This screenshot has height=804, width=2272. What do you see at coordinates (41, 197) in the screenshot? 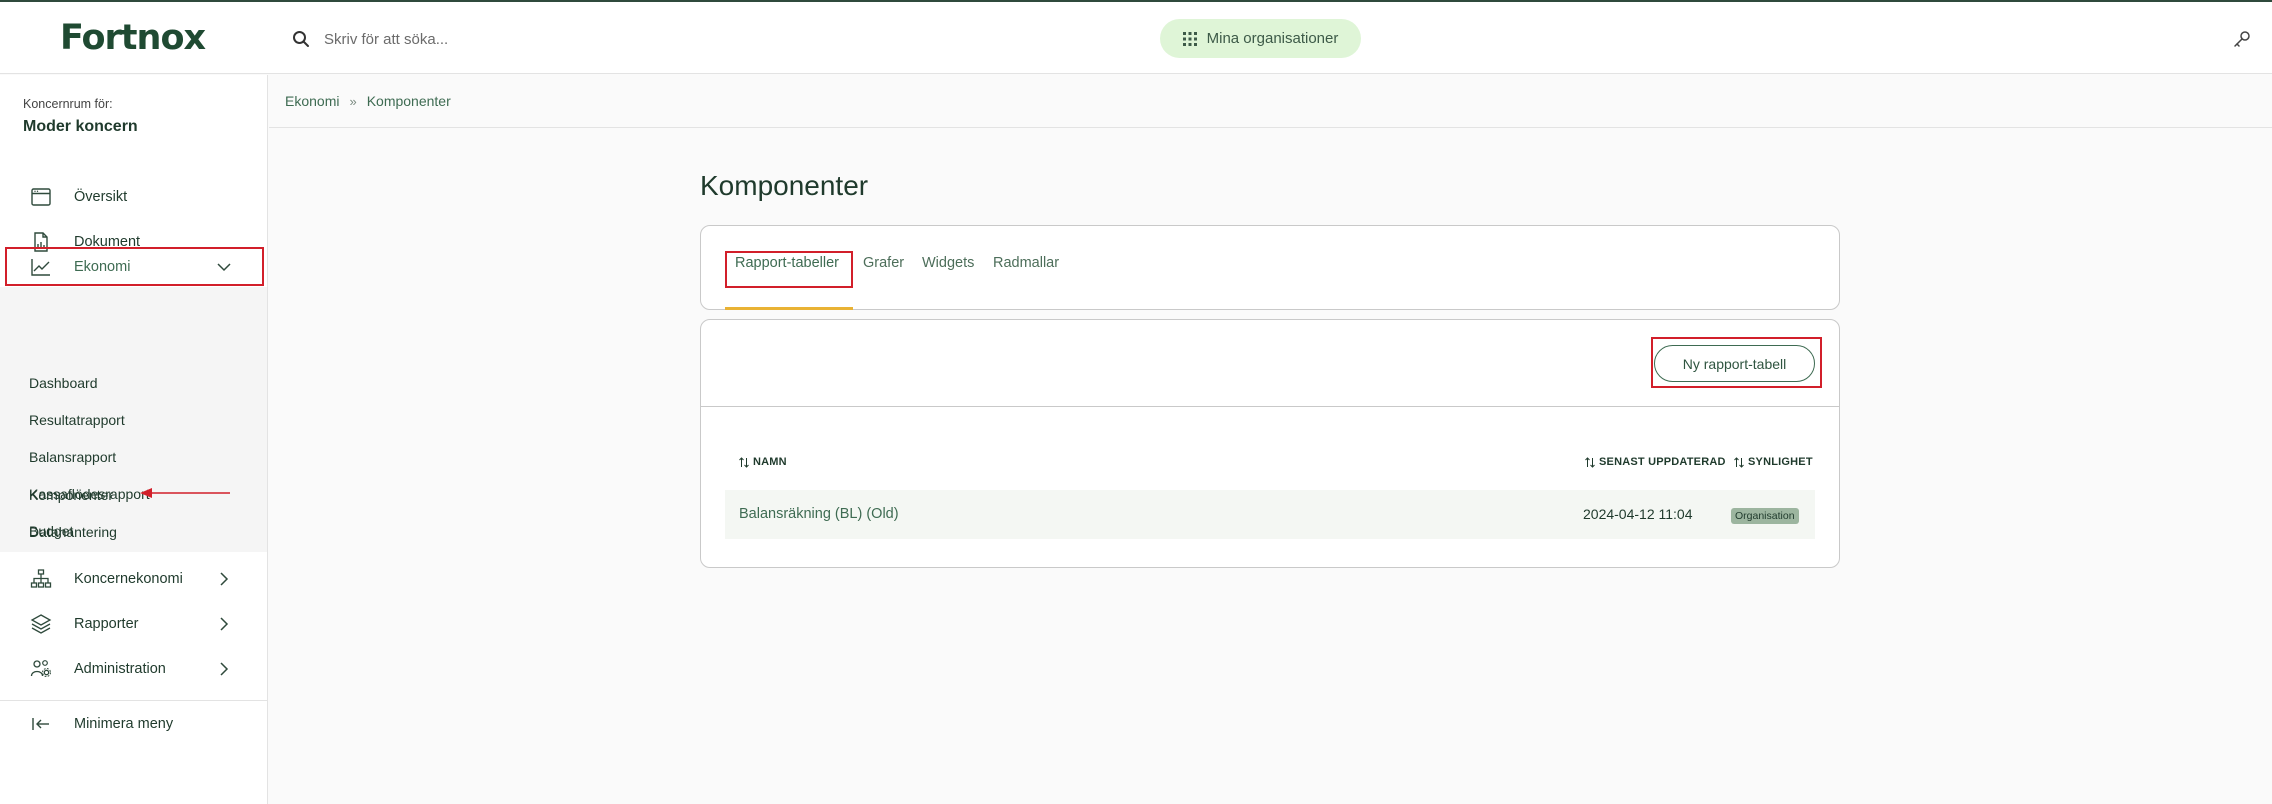
I see `browser-window-icon` at bounding box center [41, 197].